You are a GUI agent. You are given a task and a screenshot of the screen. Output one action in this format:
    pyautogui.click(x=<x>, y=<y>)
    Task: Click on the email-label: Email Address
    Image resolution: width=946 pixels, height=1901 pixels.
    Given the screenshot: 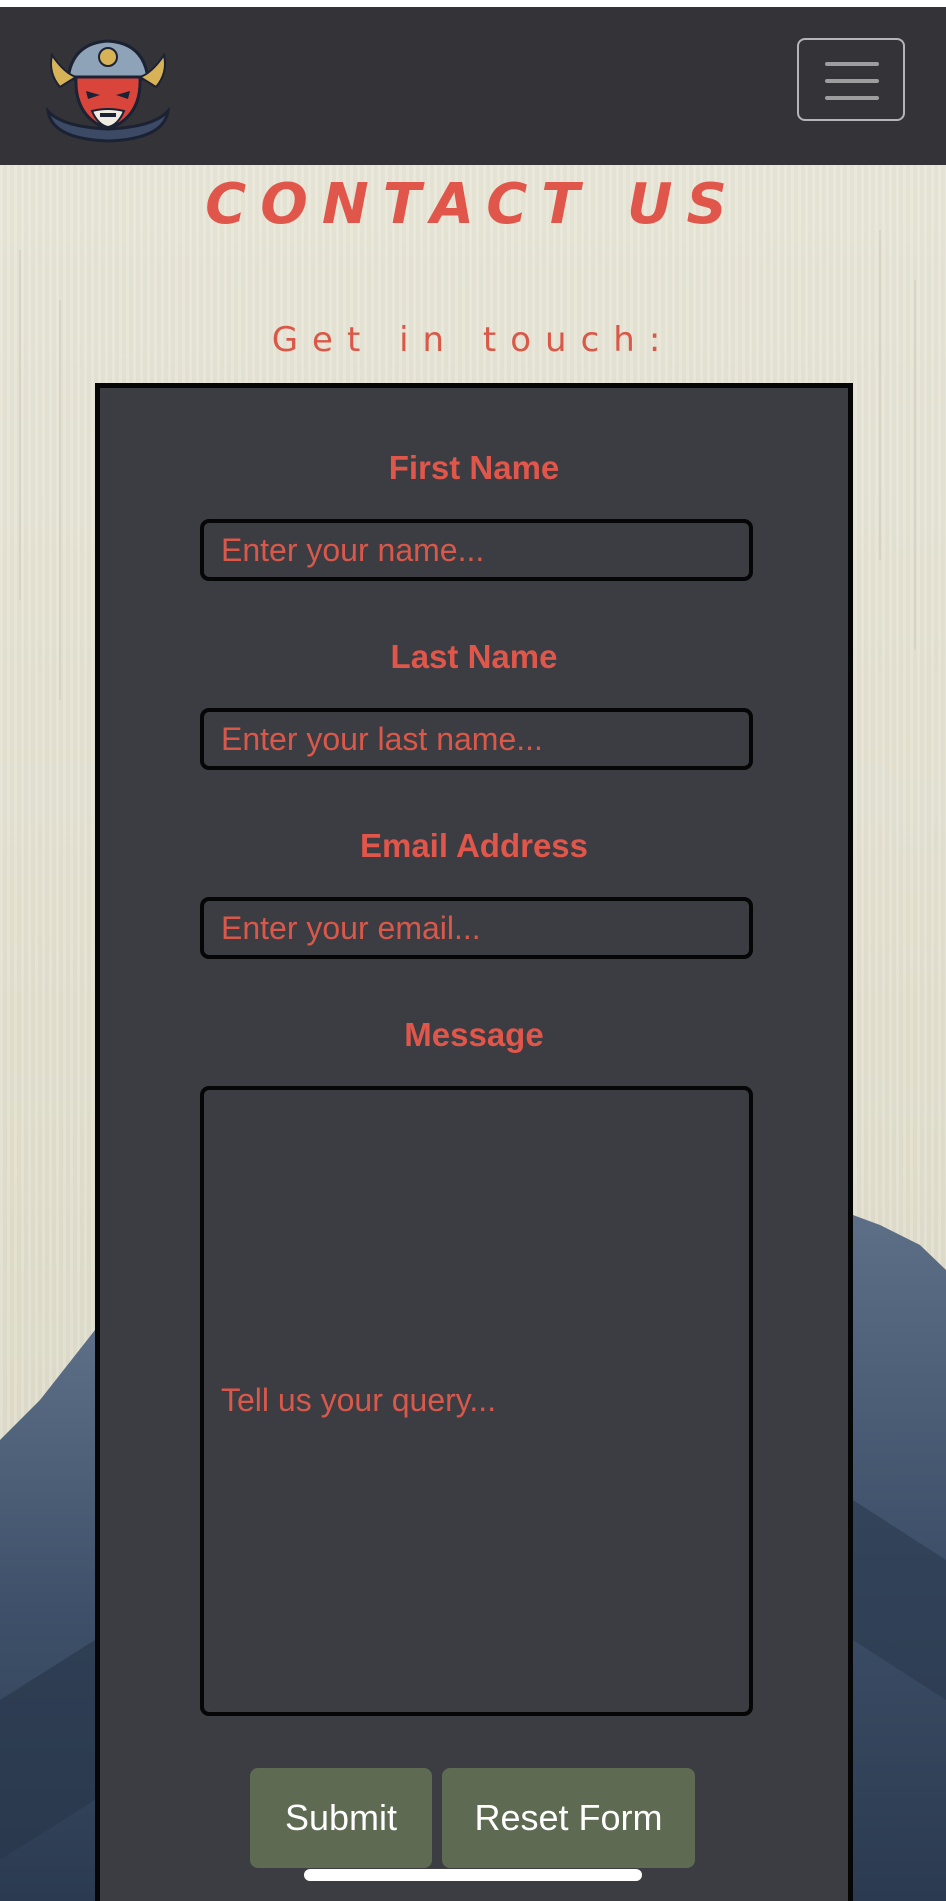 What is the action you would take?
    pyautogui.click(x=474, y=845)
    